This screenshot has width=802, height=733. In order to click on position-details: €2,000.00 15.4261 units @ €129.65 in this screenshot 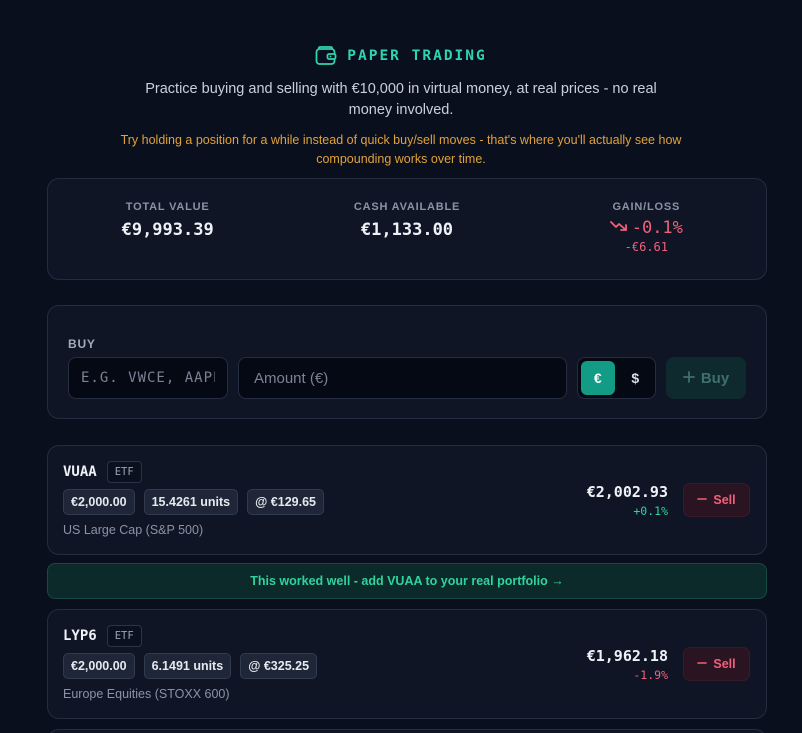, I will do `click(193, 502)`.